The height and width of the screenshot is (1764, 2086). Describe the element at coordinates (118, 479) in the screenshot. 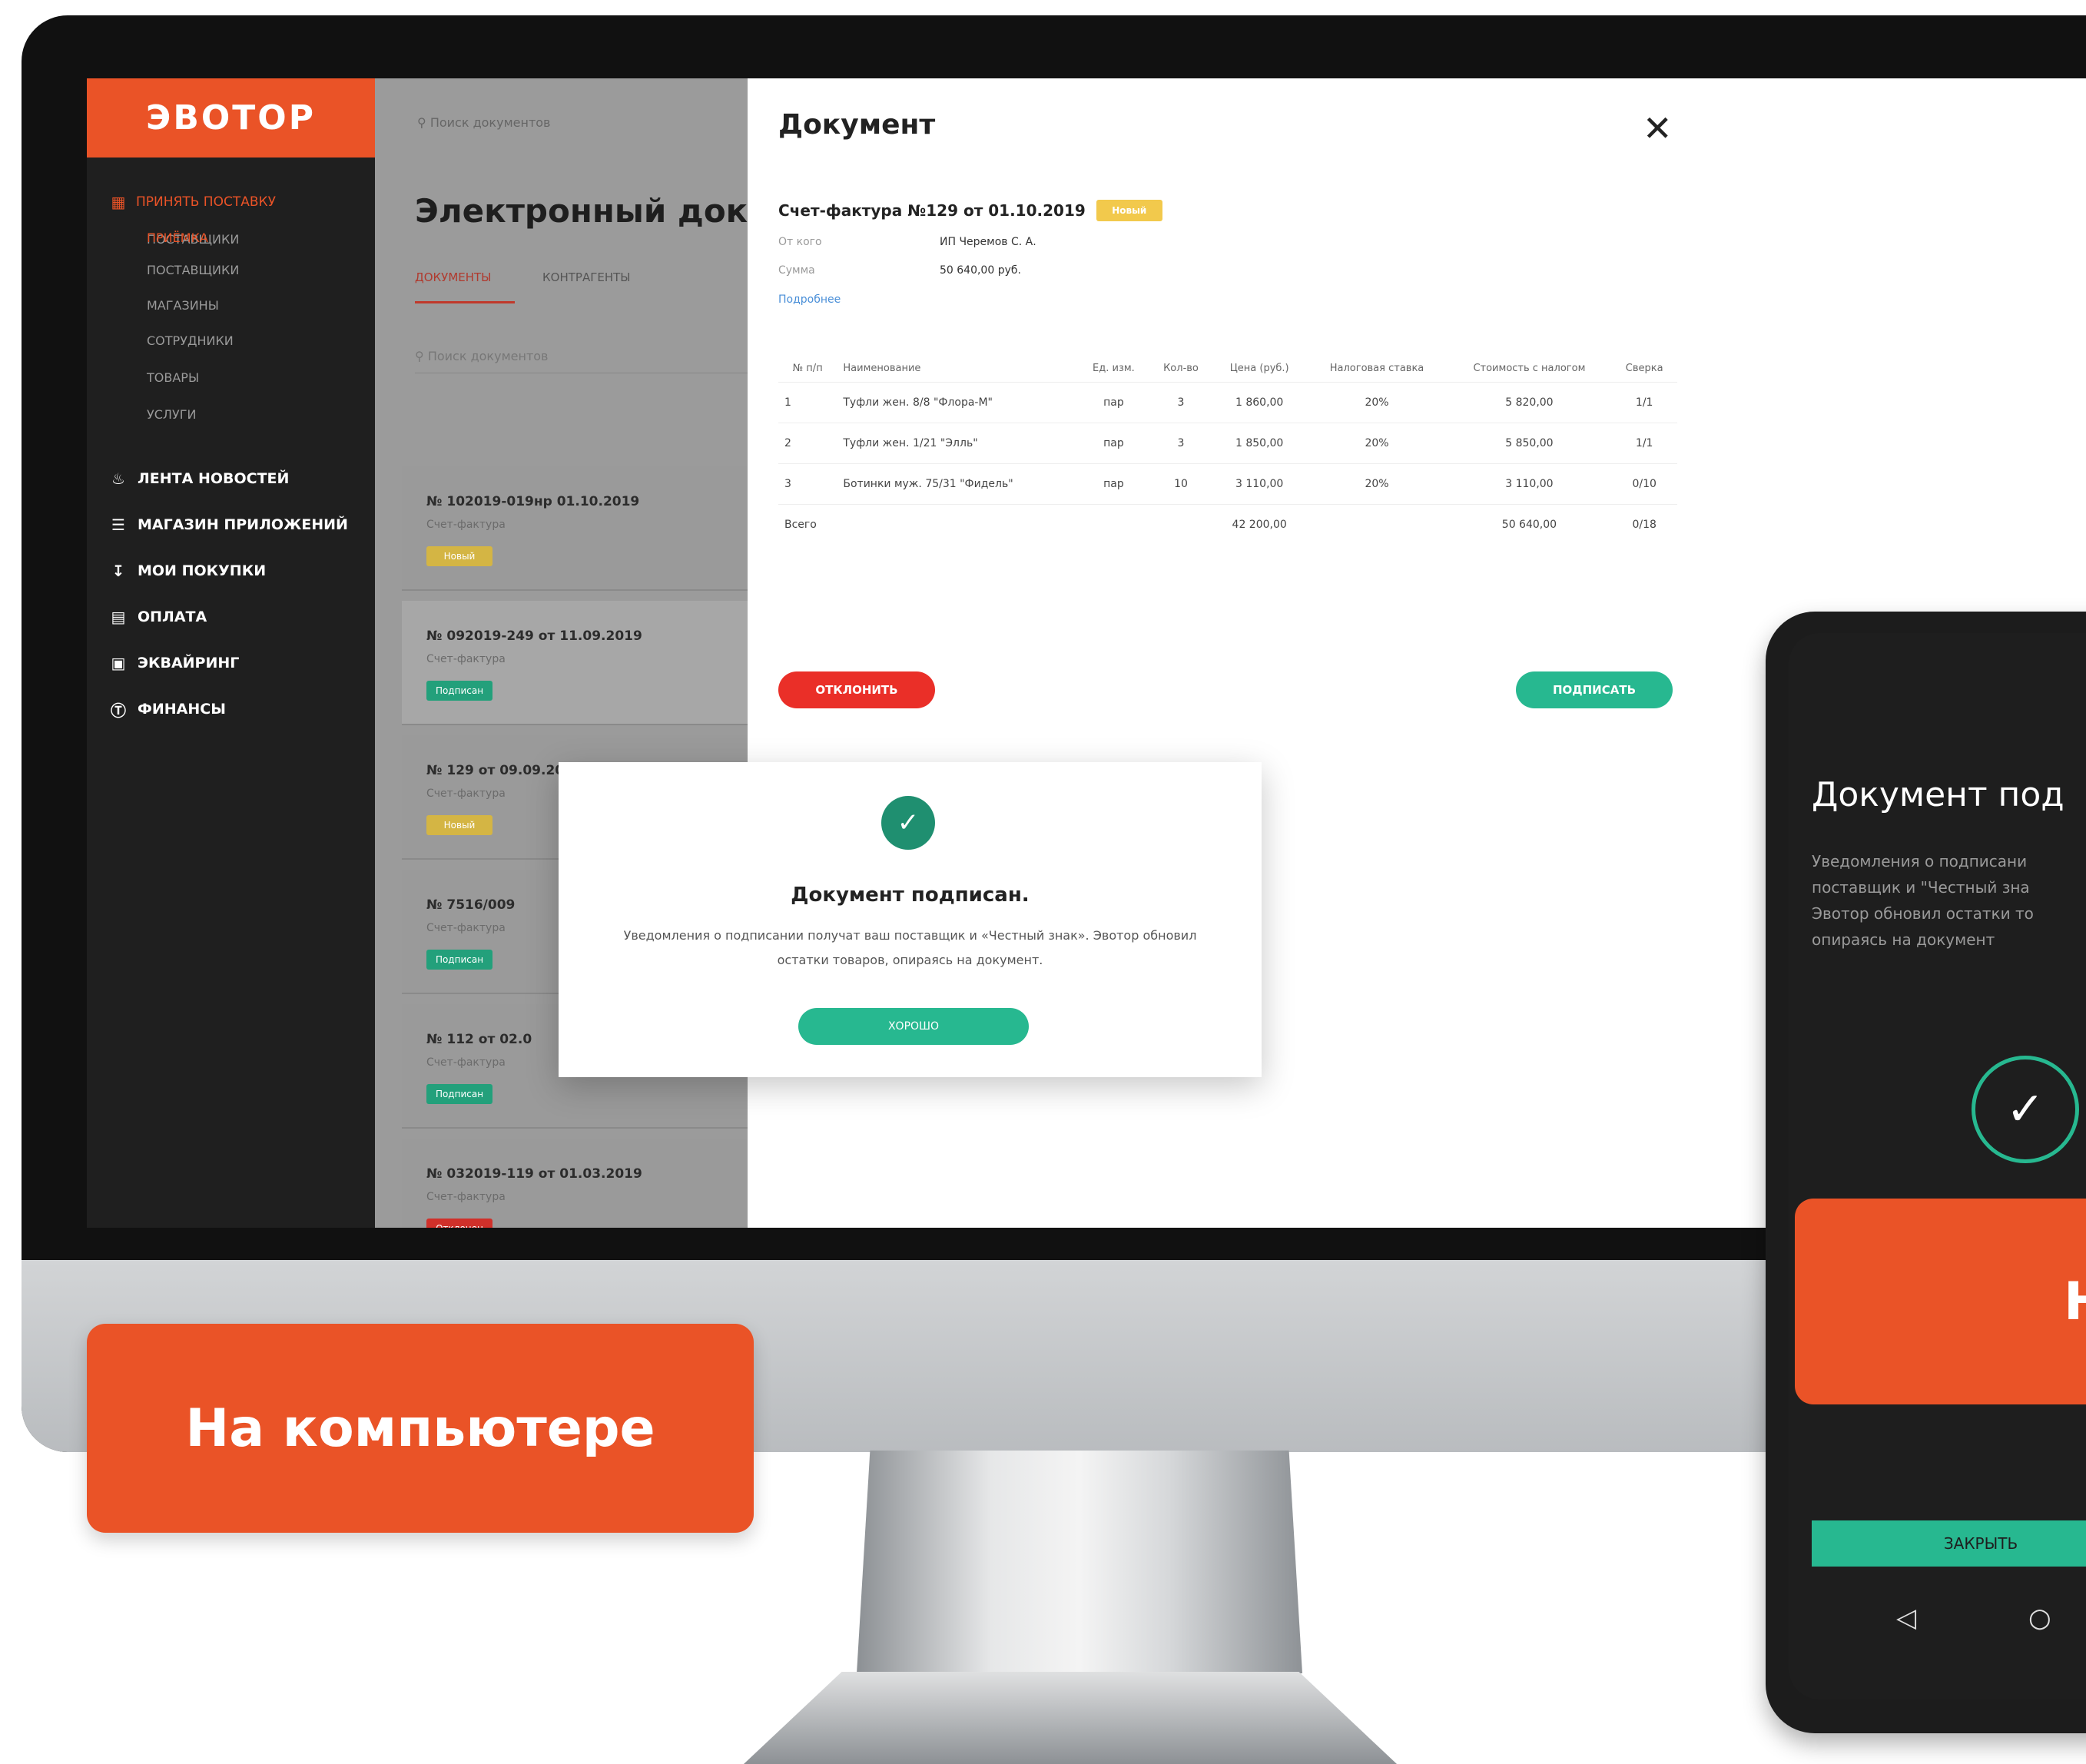

I see `bell-icon: ♨` at that location.